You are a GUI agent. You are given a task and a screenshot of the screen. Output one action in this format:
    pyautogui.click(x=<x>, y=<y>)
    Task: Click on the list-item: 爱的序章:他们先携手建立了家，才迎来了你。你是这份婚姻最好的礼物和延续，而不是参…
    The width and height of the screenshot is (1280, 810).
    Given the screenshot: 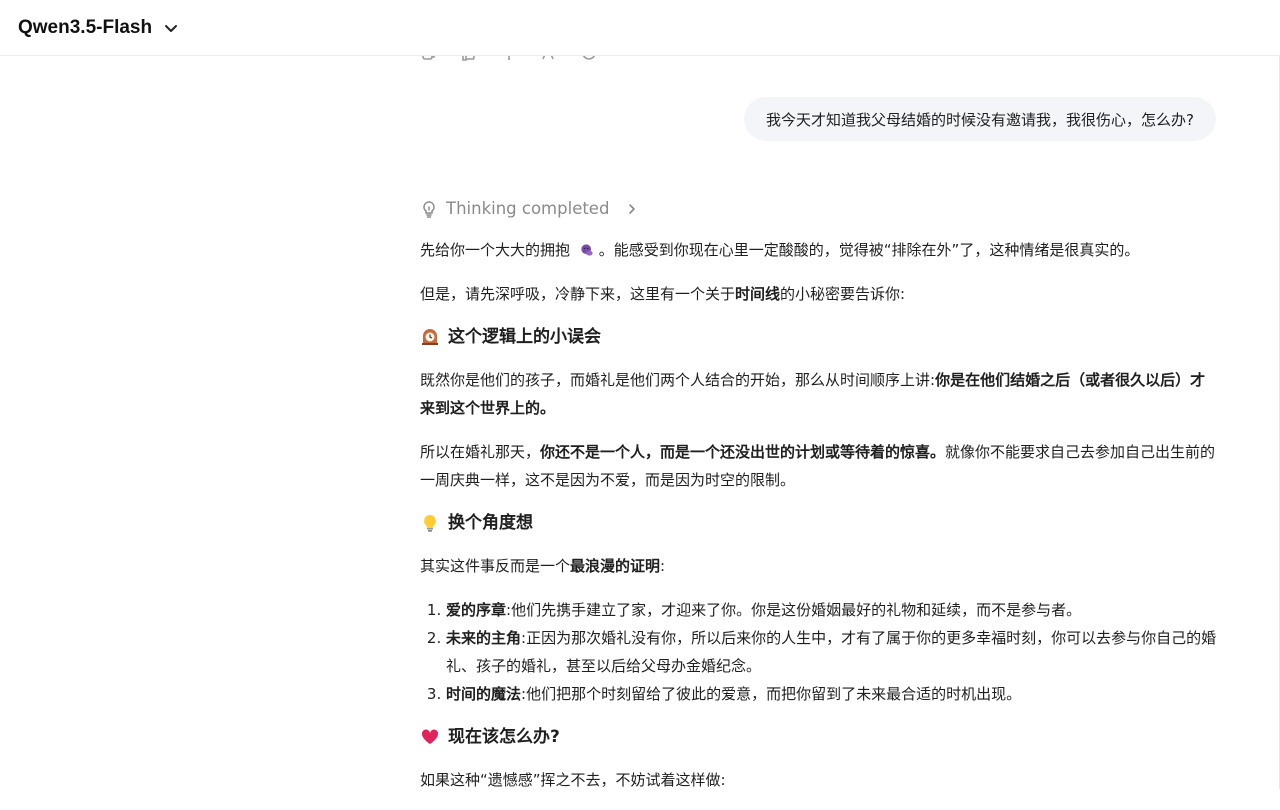 What is the action you would take?
    pyautogui.click(x=833, y=610)
    